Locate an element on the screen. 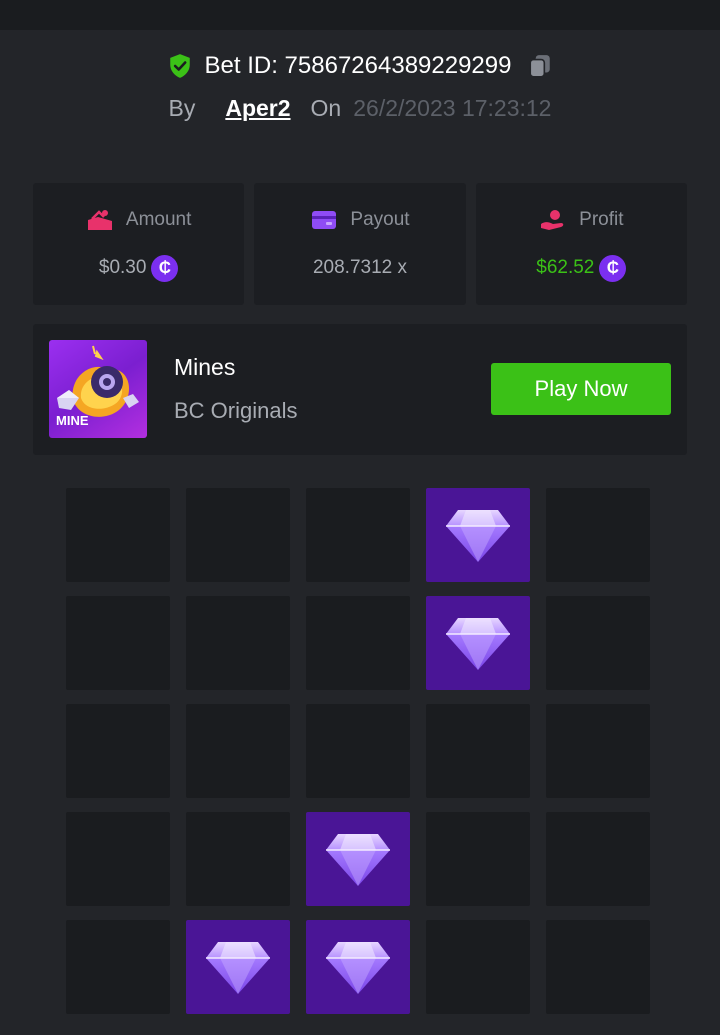  payout-label: Payout is located at coordinates (380, 219).